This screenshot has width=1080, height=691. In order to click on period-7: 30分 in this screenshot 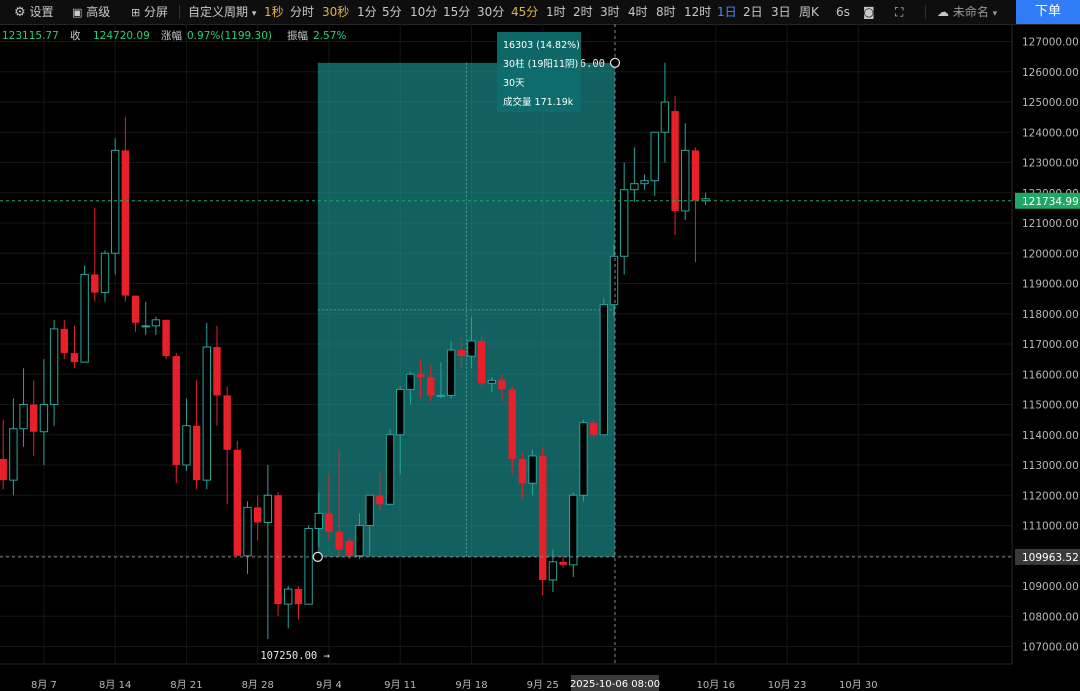, I will do `click(490, 12)`.